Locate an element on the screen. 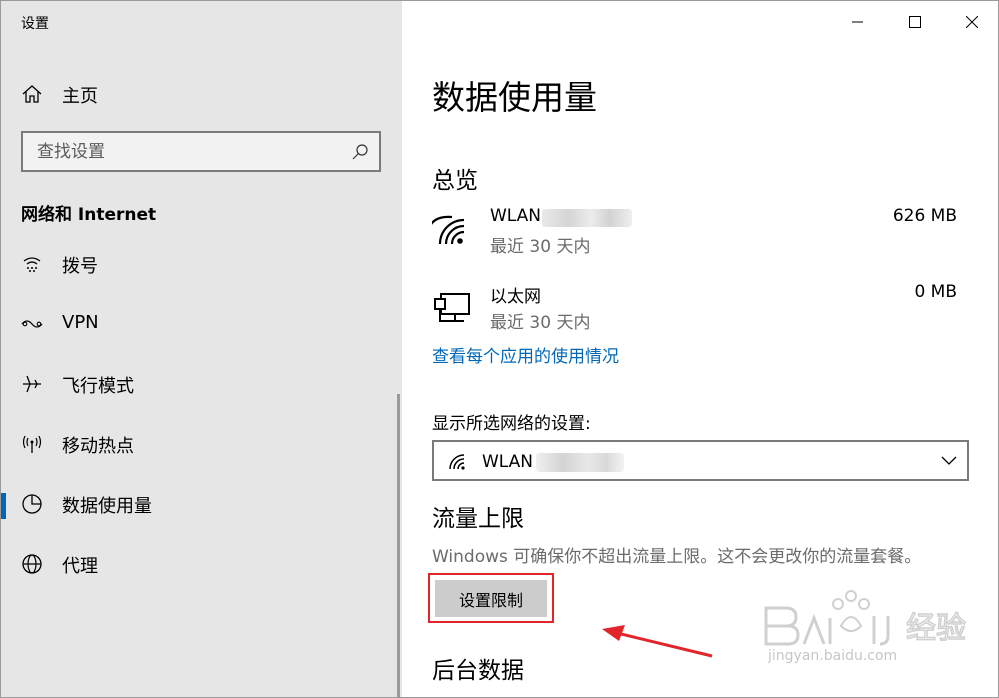  active-indicator is located at coordinates (3, 506).